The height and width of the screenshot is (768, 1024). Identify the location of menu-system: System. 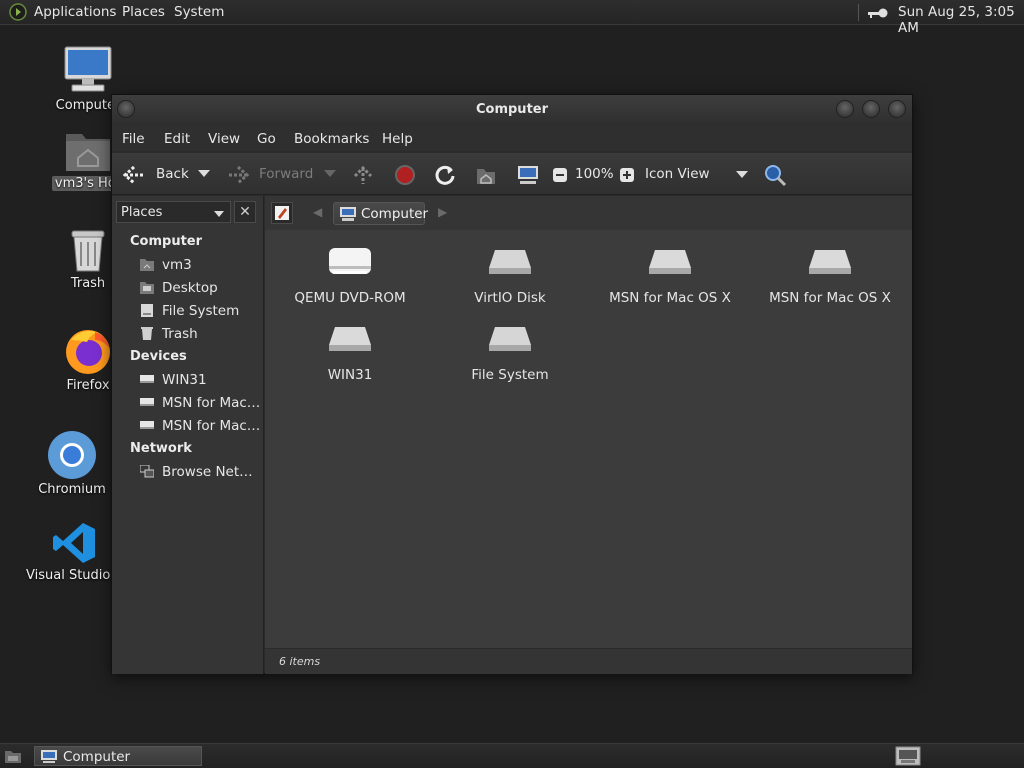
(199, 12).